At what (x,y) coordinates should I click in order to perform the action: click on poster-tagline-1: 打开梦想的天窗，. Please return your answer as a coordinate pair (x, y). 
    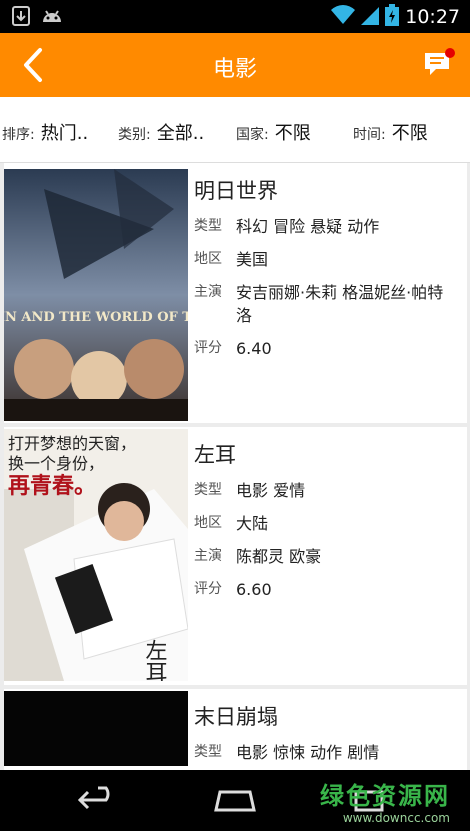
    Looking at the image, I should click on (72, 443).